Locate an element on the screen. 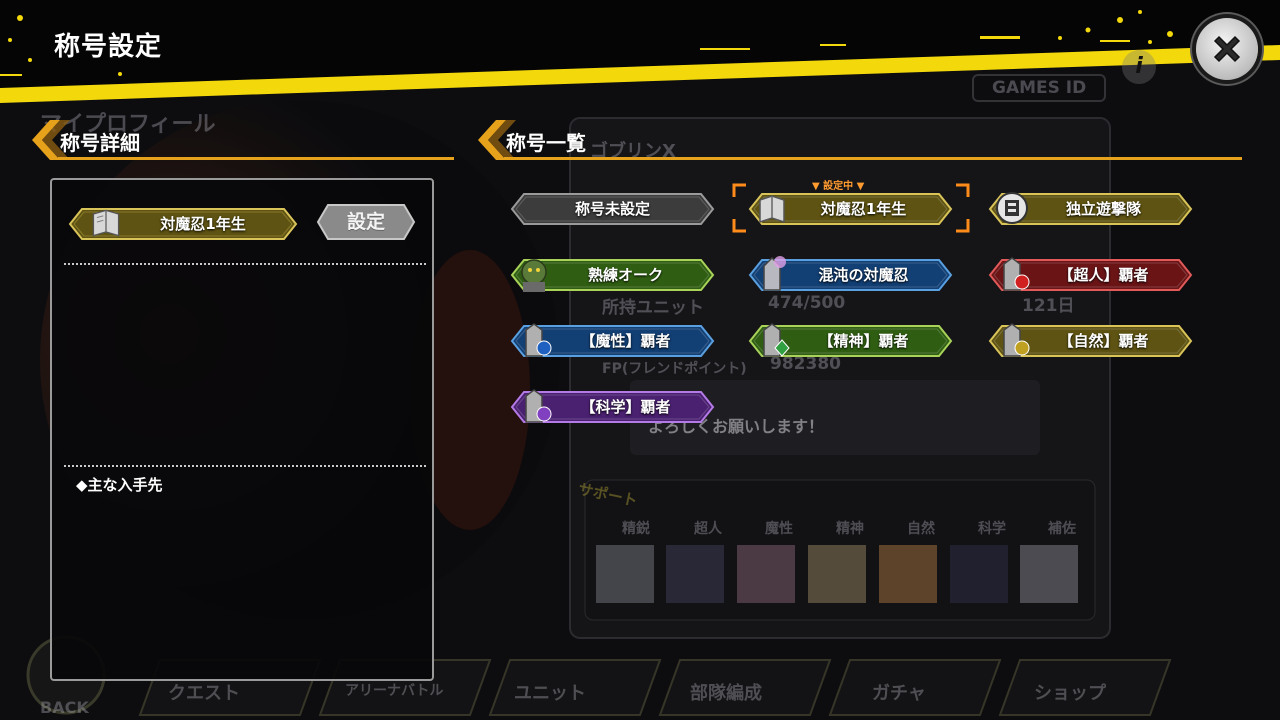 The image size is (1280, 720). acquisition-source-label: ◆主な入手先 is located at coordinates (119, 485).